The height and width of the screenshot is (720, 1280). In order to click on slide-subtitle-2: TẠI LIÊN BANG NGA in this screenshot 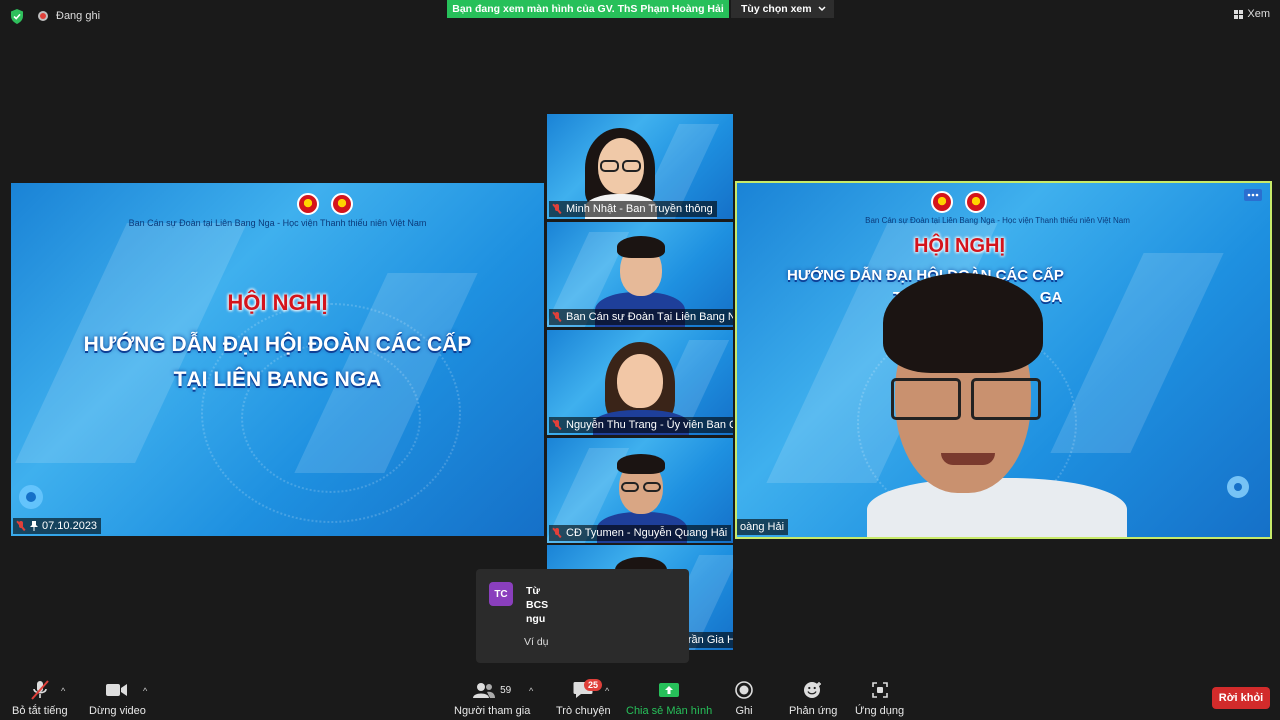, I will do `click(277, 379)`.